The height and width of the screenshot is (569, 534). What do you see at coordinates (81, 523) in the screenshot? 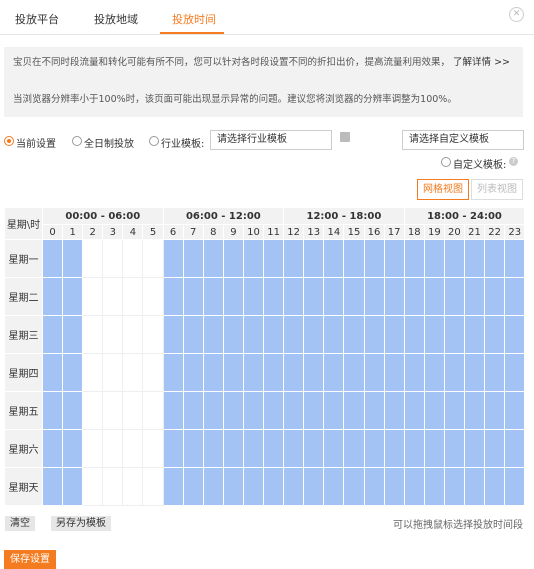
I see `save-template-button: 另存为模板` at bounding box center [81, 523].